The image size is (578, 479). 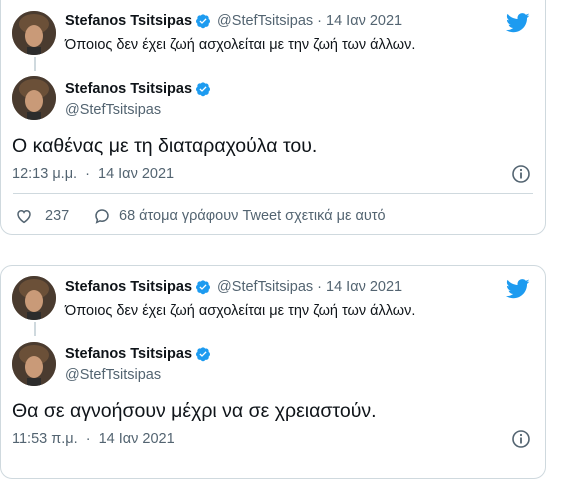 I want to click on tweet-text: Θα σε αγνοήσουν μέχρι να σε χρειαστούν., so click(x=194, y=411).